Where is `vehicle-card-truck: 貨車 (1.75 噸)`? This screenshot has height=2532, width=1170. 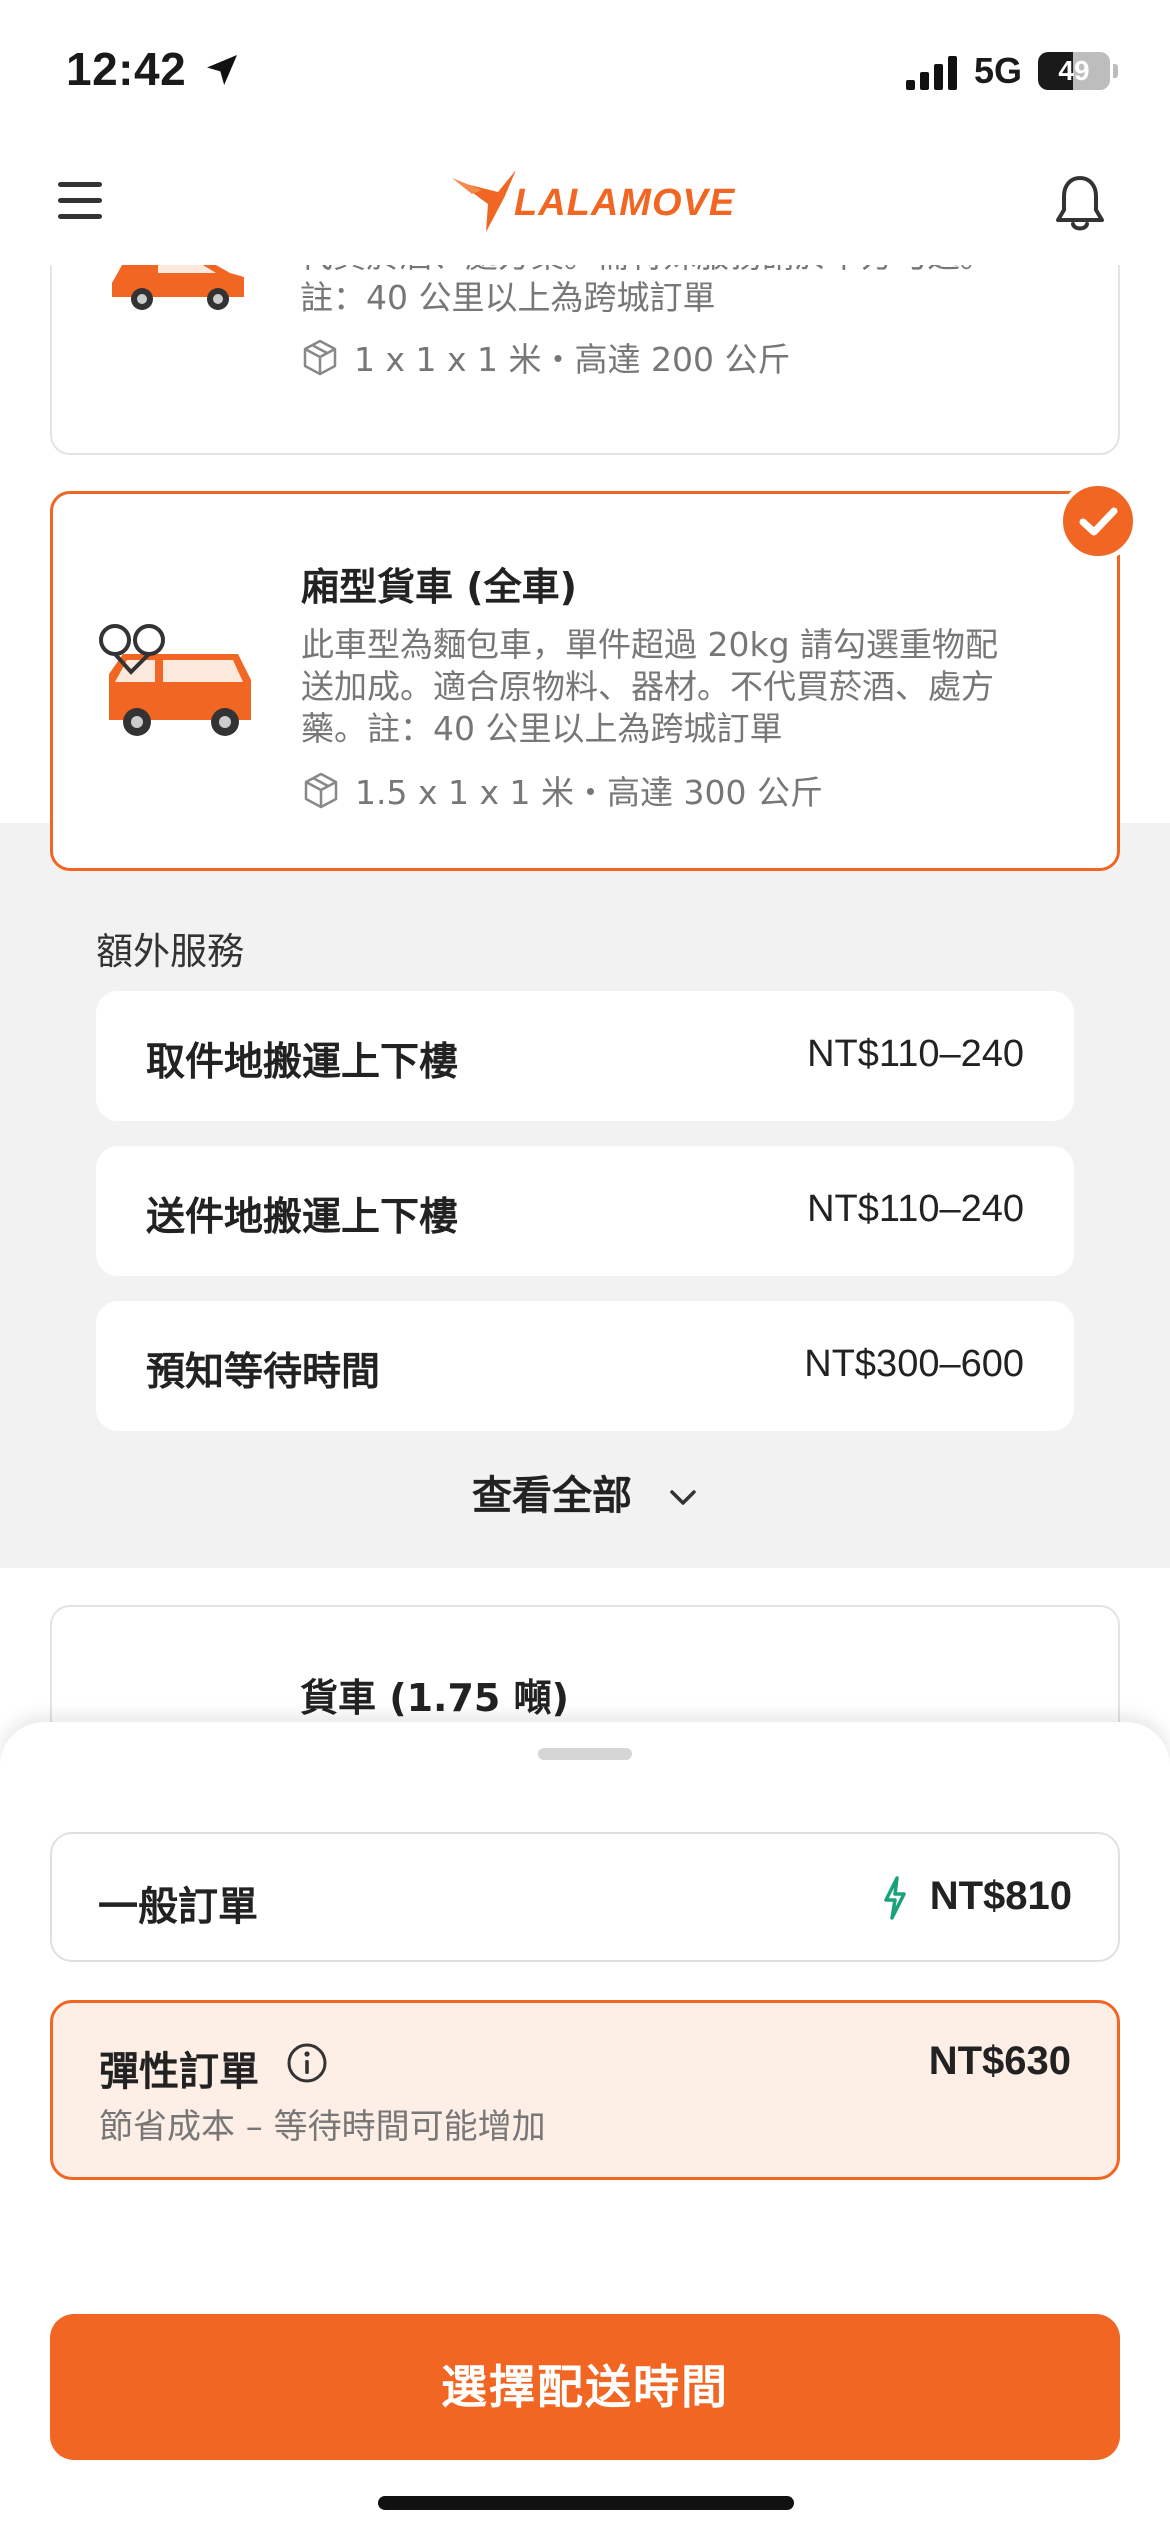
vehicle-card-truck: 貨車 (1.75 噸) is located at coordinates (585, 1665).